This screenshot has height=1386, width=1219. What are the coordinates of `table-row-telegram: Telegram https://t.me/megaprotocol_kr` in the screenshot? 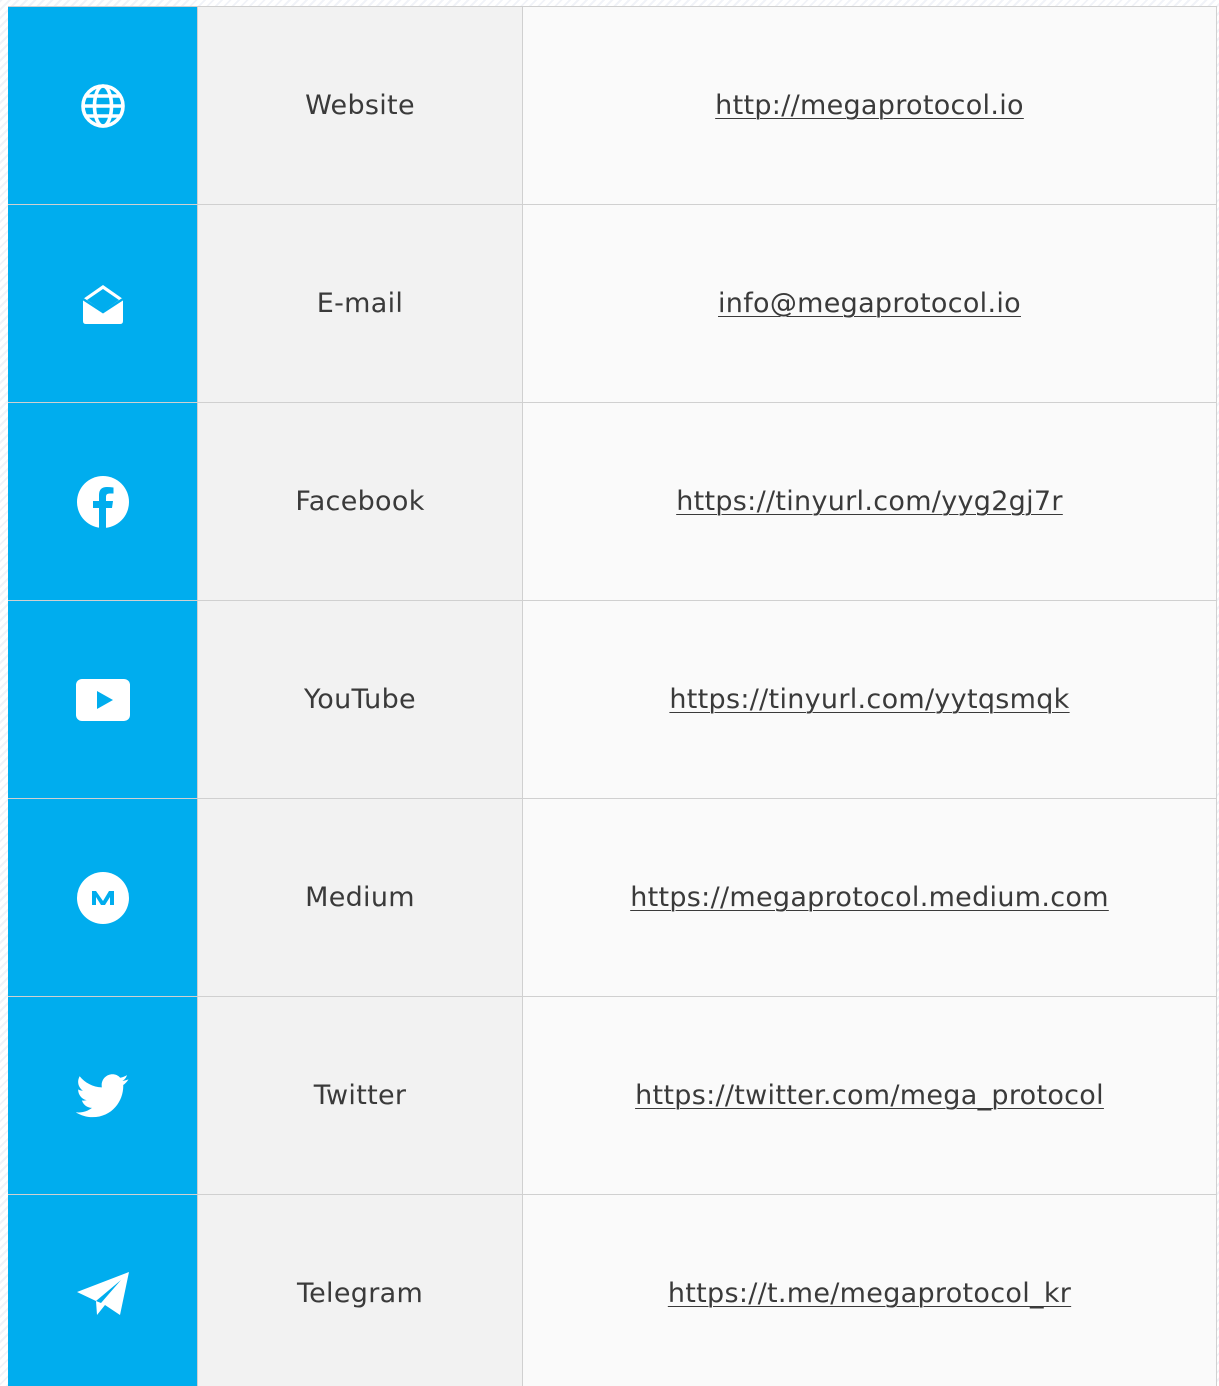 It's located at (612, 1290).